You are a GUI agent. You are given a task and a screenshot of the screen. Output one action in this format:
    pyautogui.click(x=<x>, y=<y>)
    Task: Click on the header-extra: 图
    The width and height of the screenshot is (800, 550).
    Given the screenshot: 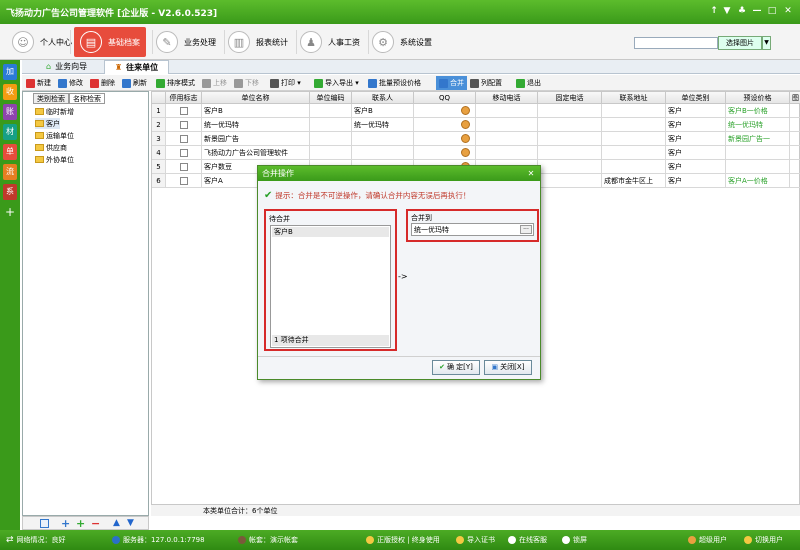 What is the action you would take?
    pyautogui.click(x=795, y=98)
    